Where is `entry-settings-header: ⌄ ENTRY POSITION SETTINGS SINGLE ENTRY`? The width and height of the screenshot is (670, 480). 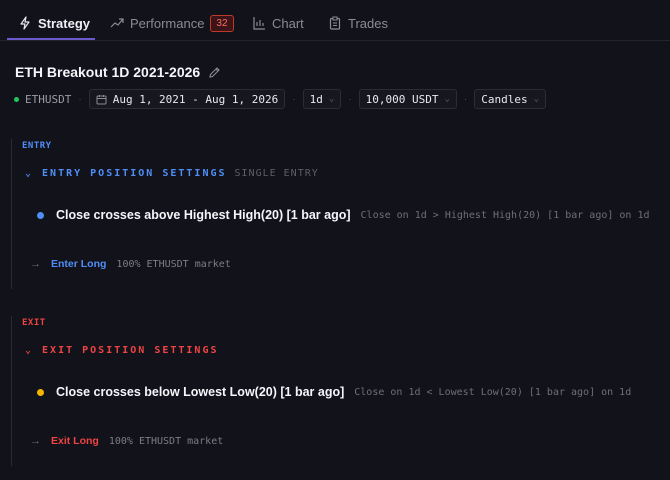
entry-settings-header: ⌄ ENTRY POSITION SETTINGS SINGLE ENTRY is located at coordinates (172, 173).